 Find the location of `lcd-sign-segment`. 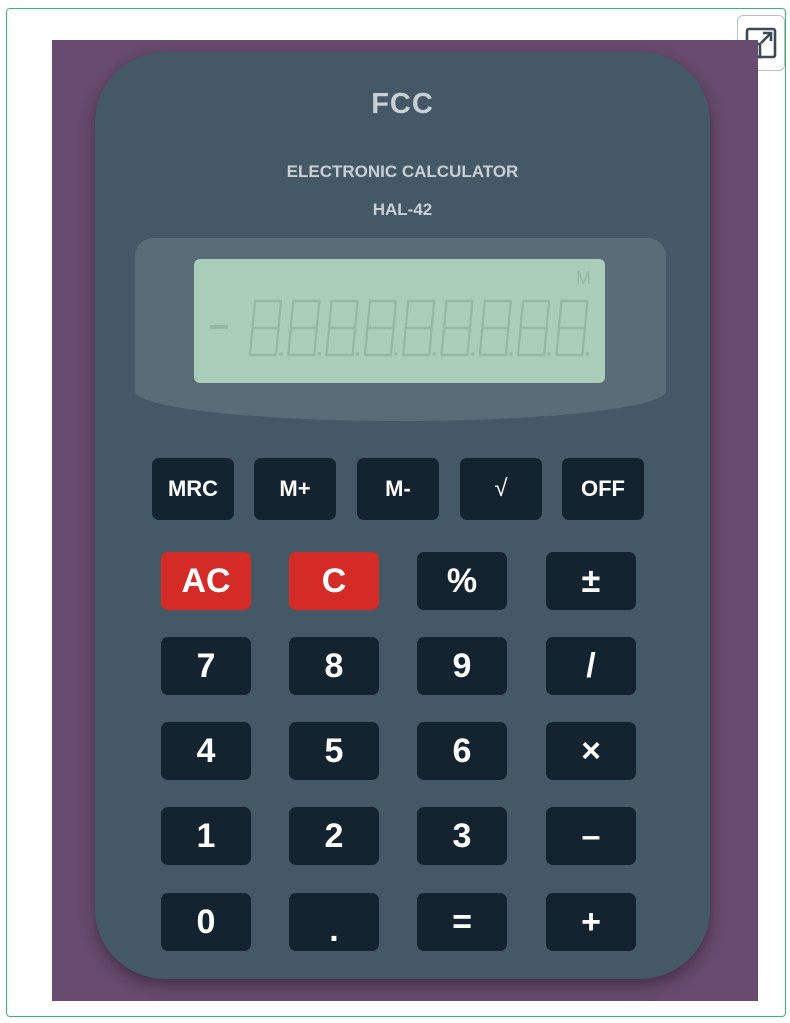

lcd-sign-segment is located at coordinates (219, 327).